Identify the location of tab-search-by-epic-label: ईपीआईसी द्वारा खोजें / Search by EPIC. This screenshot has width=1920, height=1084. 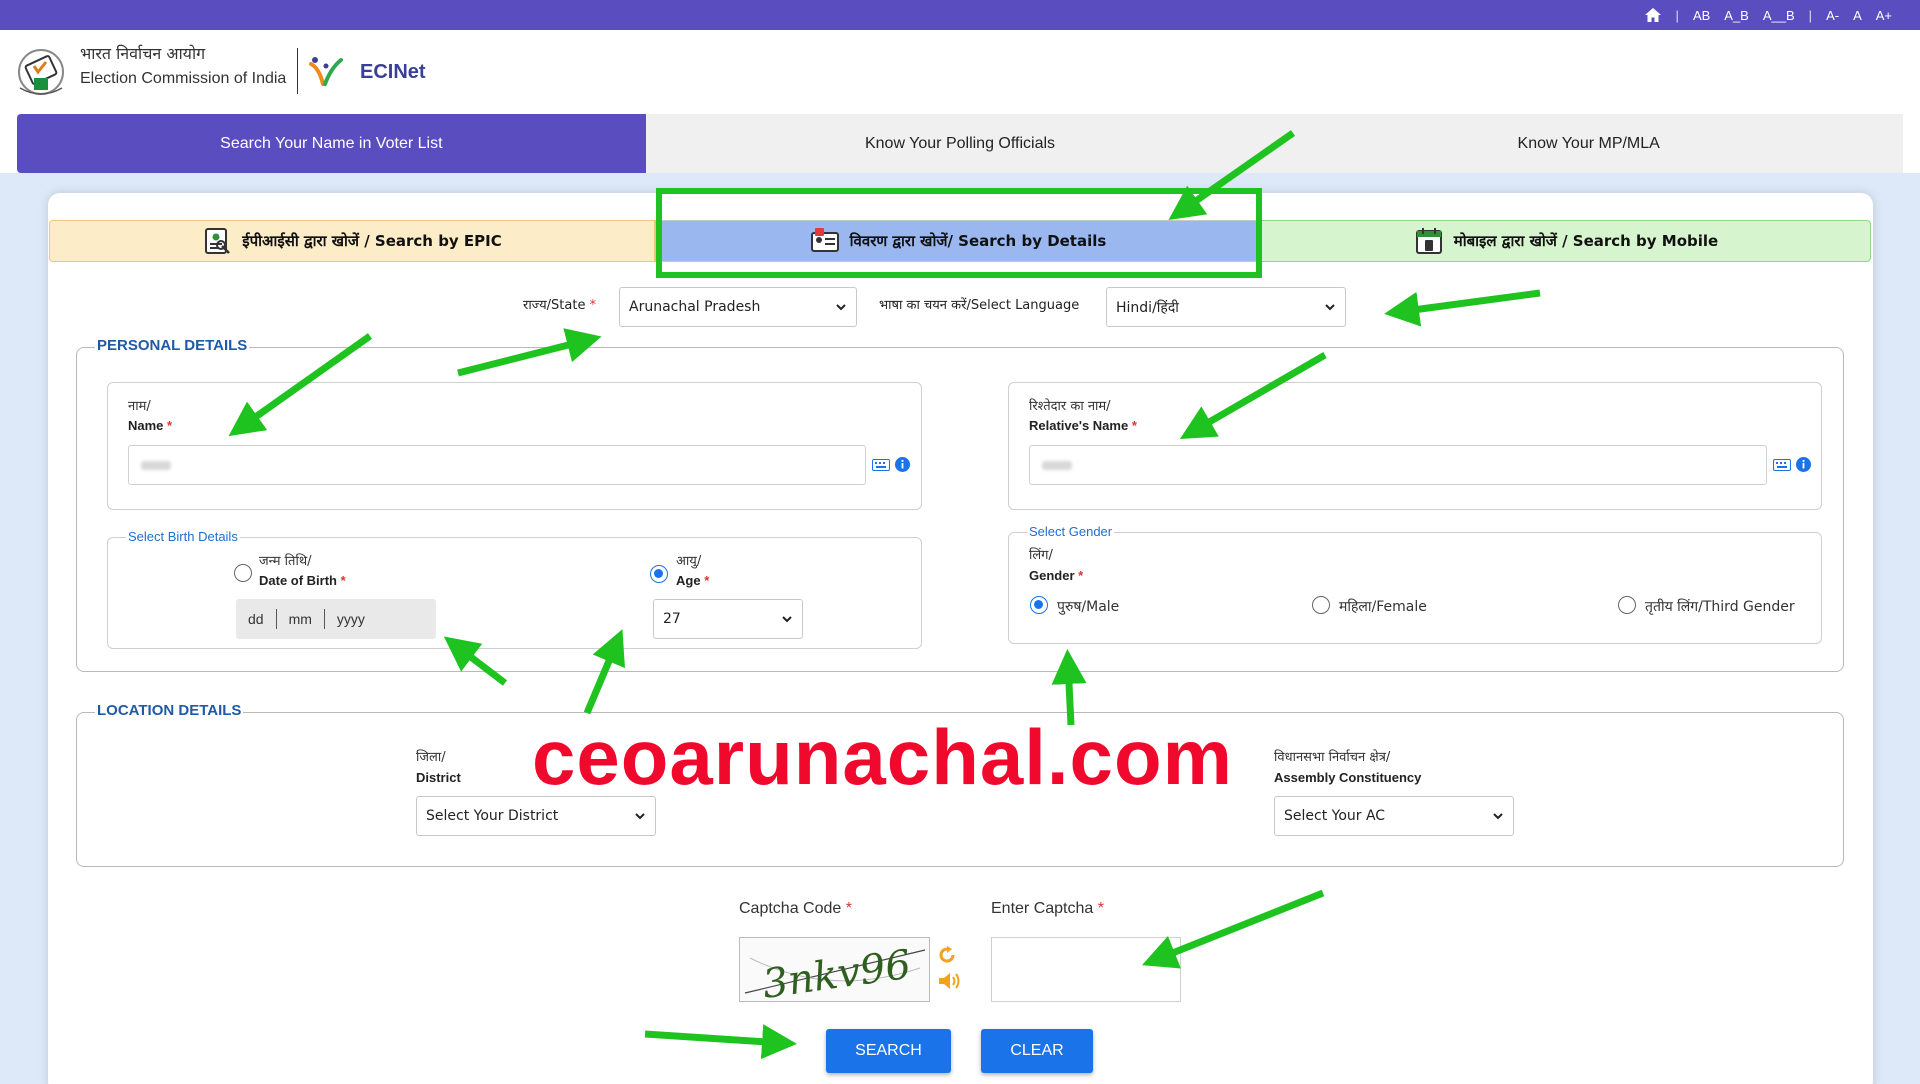
(372, 241).